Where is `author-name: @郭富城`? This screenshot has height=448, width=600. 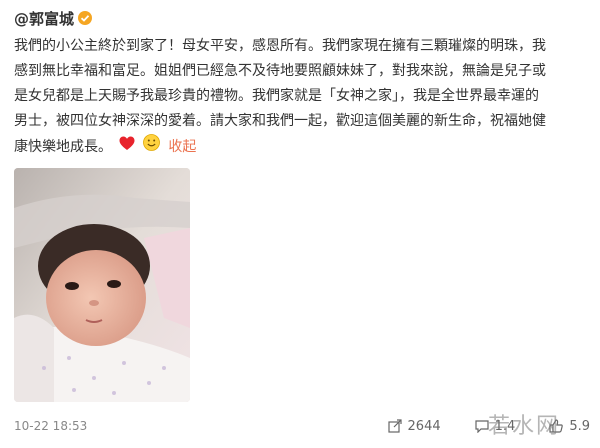
author-name: @郭富城 is located at coordinates (44, 18).